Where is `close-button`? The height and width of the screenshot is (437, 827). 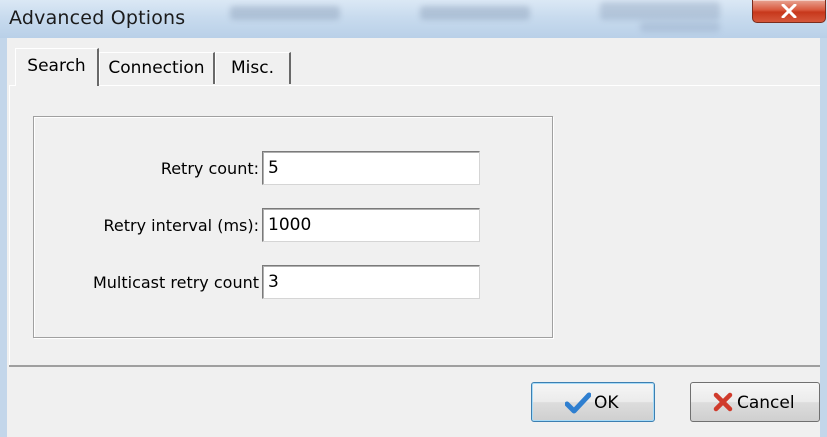 close-button is located at coordinates (789, 11).